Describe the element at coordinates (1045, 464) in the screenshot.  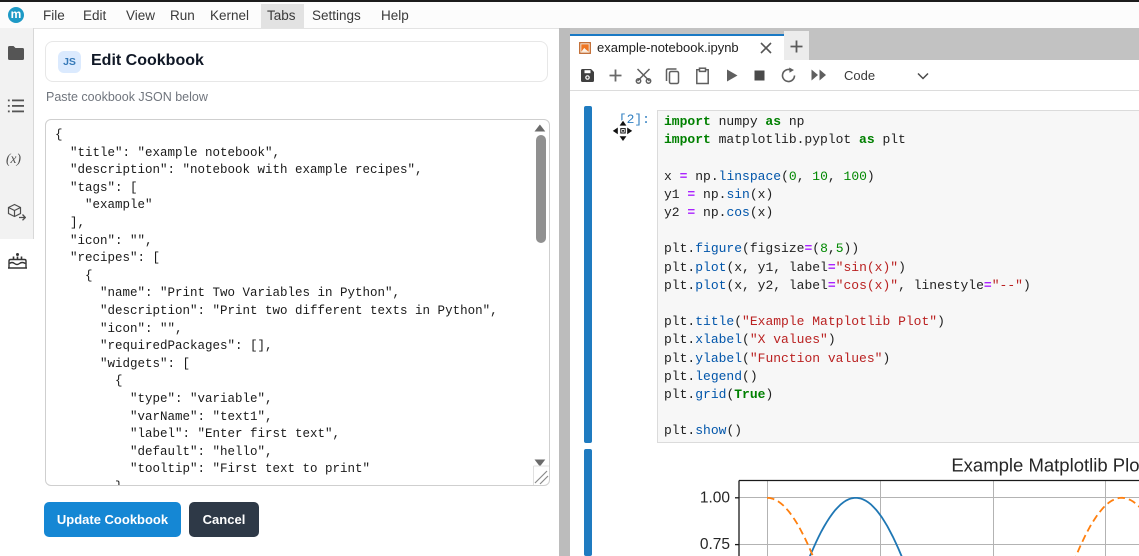
I see `svg-text: Example Matplotlib Plot` at that location.